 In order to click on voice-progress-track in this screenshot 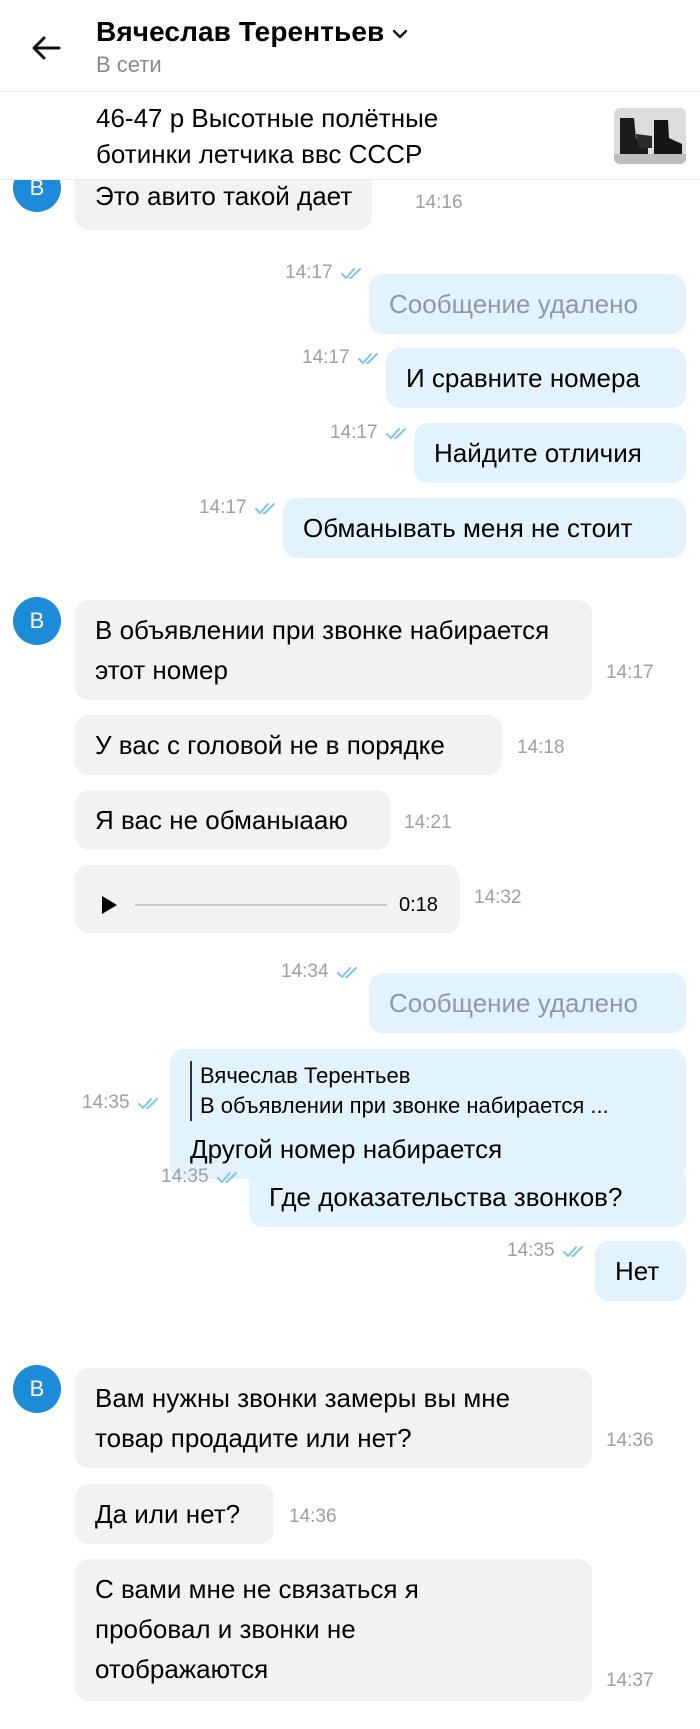, I will do `click(261, 905)`.